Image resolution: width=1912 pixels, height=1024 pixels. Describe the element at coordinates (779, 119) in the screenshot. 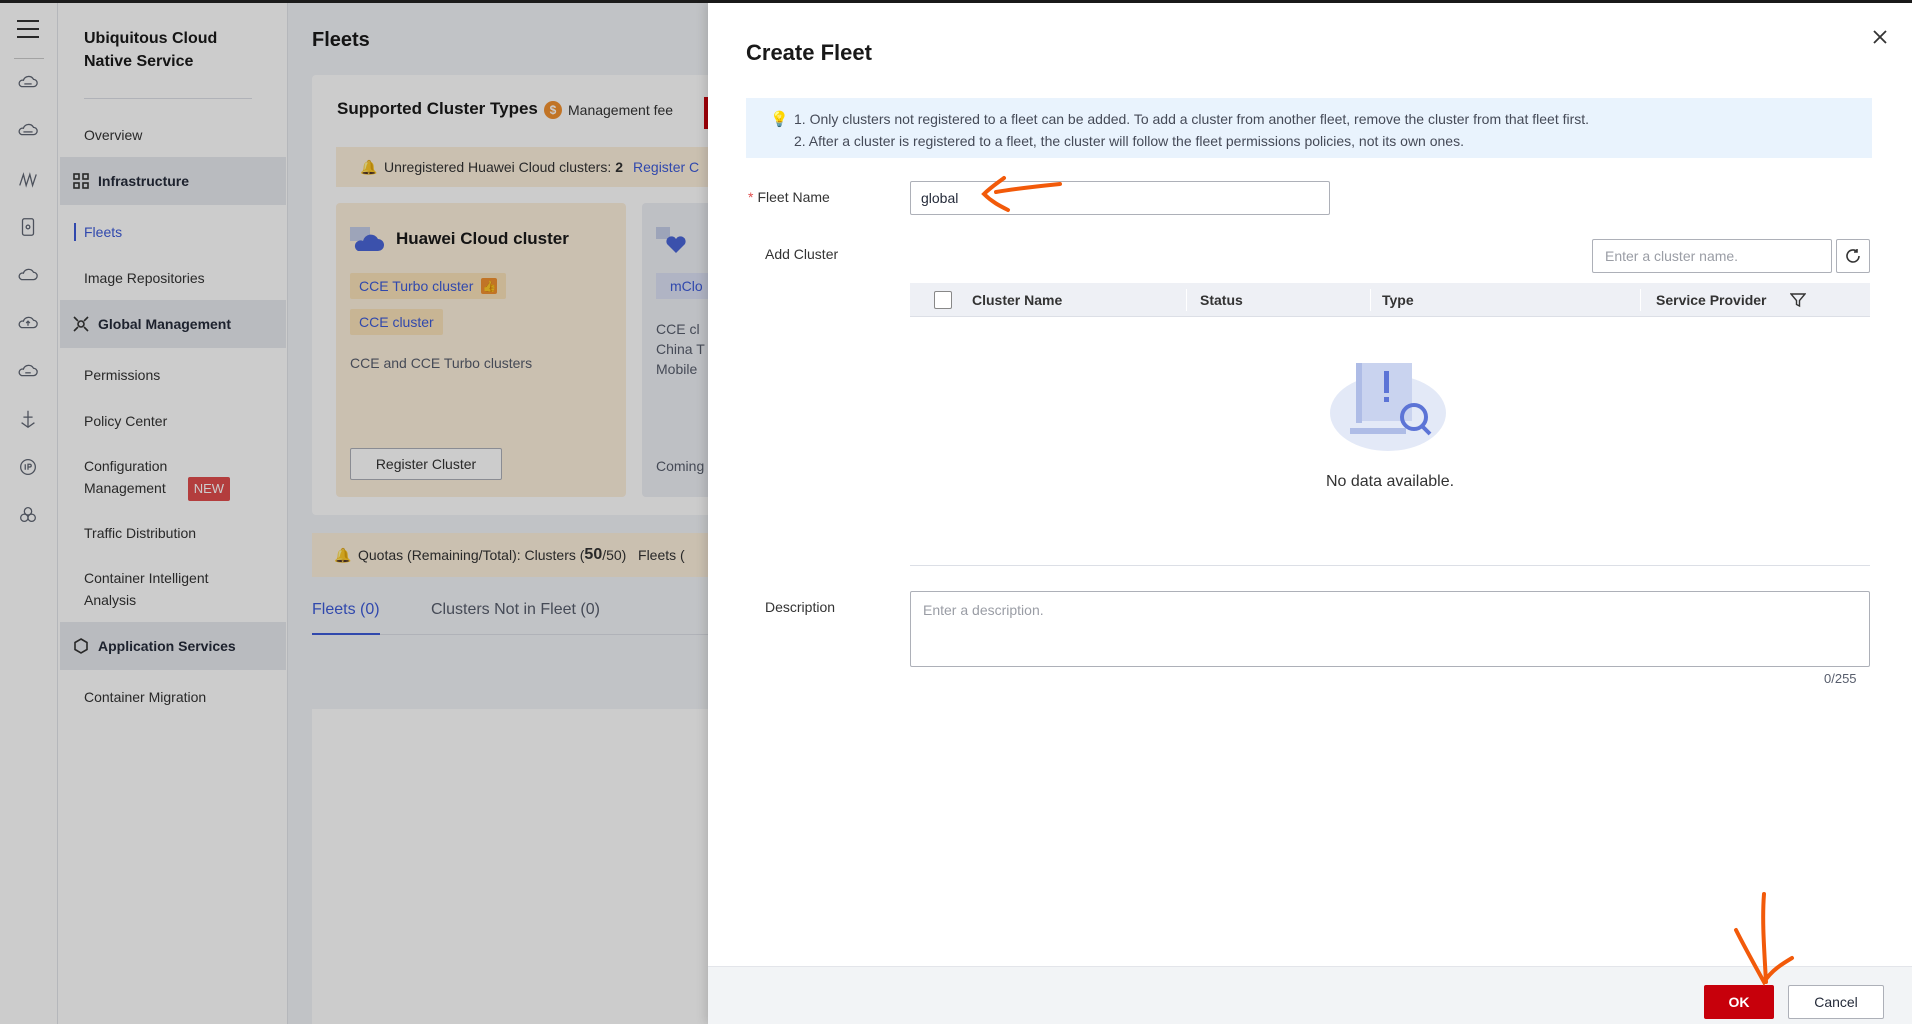

I see `lightbulb-icon: 💡` at that location.